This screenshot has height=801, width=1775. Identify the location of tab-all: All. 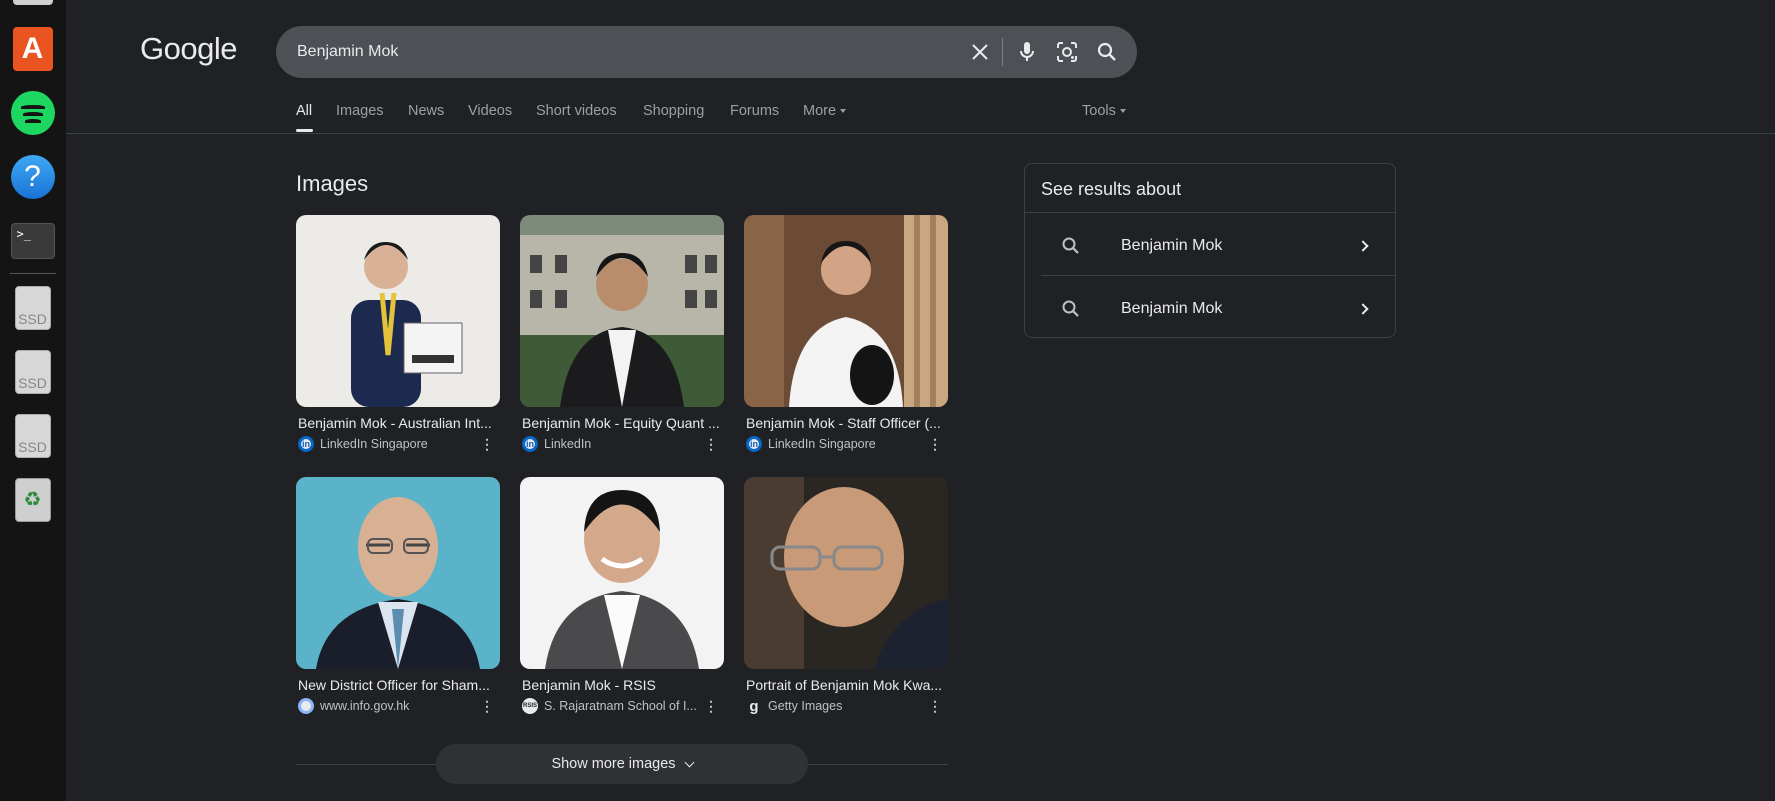
(304, 111).